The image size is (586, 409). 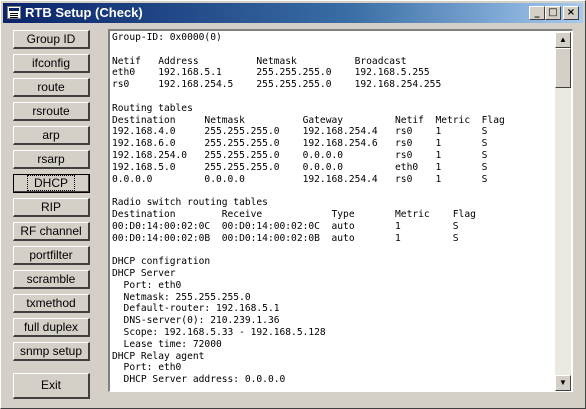 I want to click on portfilter-button: portfilter, so click(x=51, y=255).